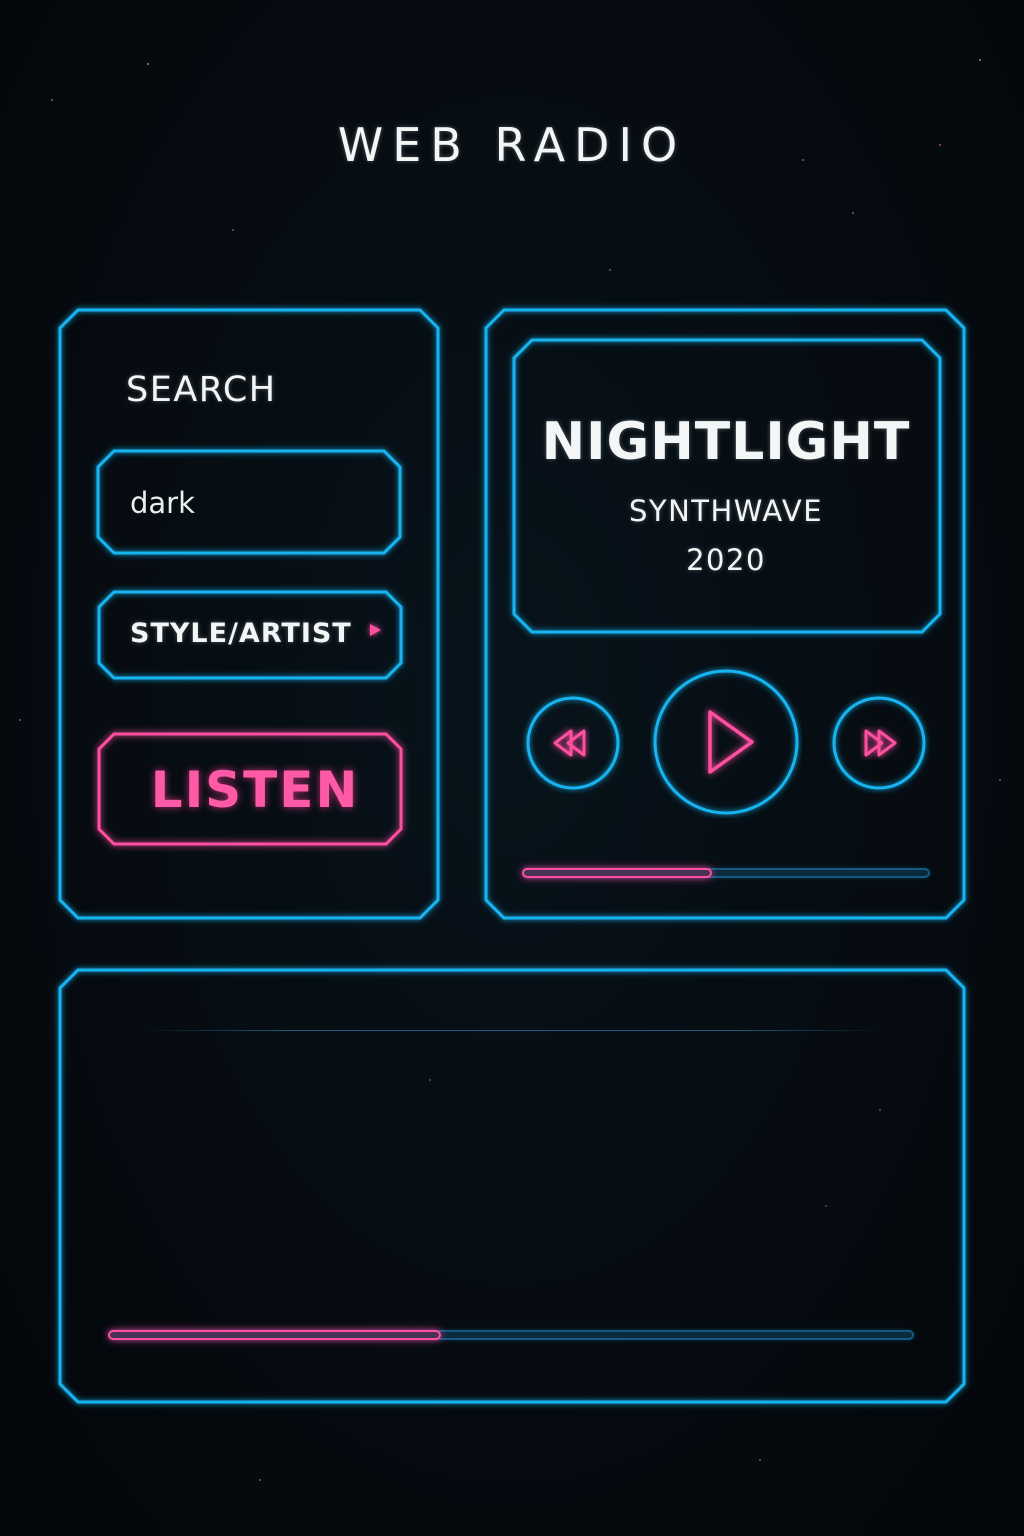 The width and height of the screenshot is (1024, 1536). I want to click on play-icon, so click(731, 742).